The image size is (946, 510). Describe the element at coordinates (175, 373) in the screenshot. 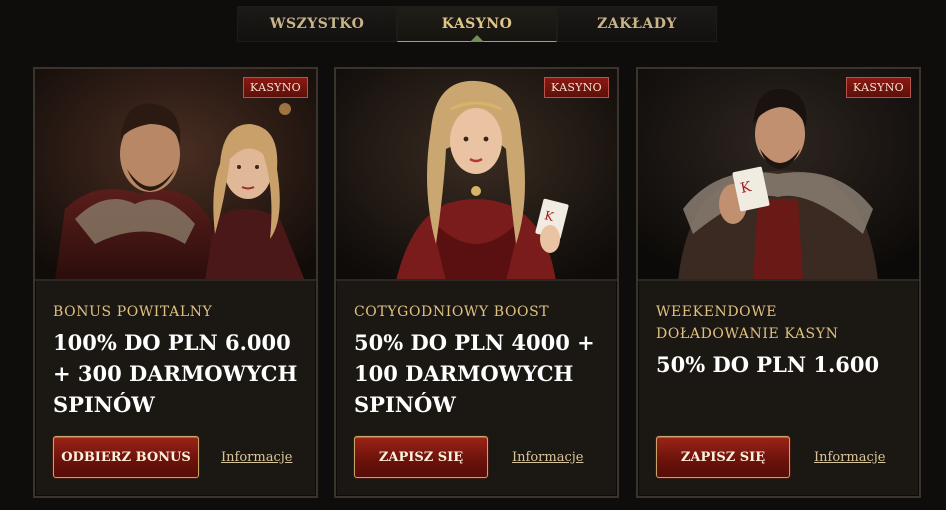

I see `promo-headline: 100% DO PLN 6.000 + 300 DARMOWYCH SPINÓW` at that location.